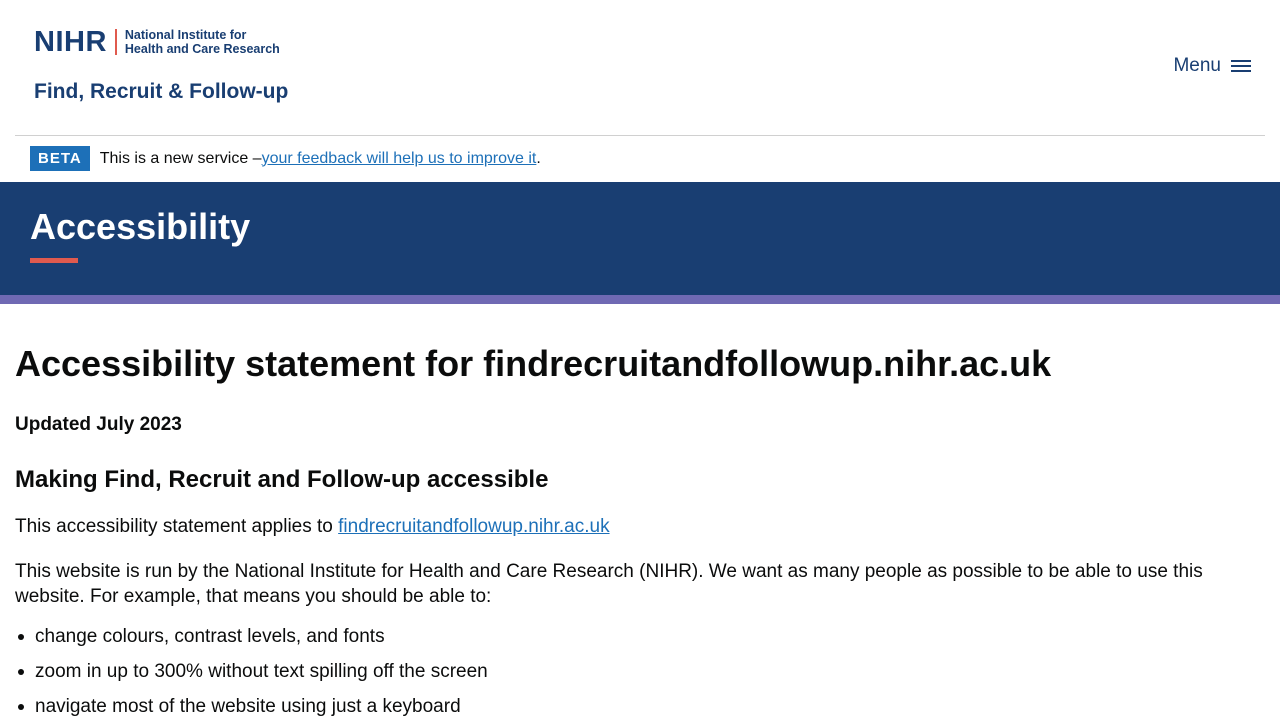  I want to click on hamburger-icon, so click(1241, 66).